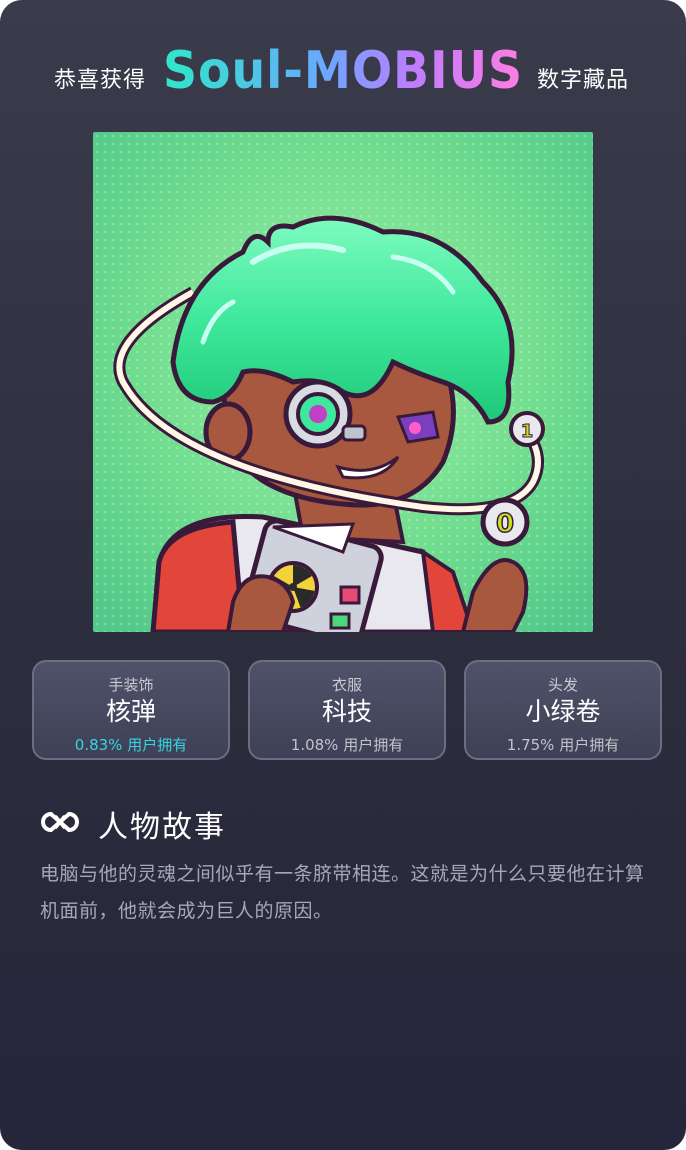 The height and width of the screenshot is (1150, 686). I want to click on soul-mobius-logo: Soul-MOBIUS, so click(343, 70).